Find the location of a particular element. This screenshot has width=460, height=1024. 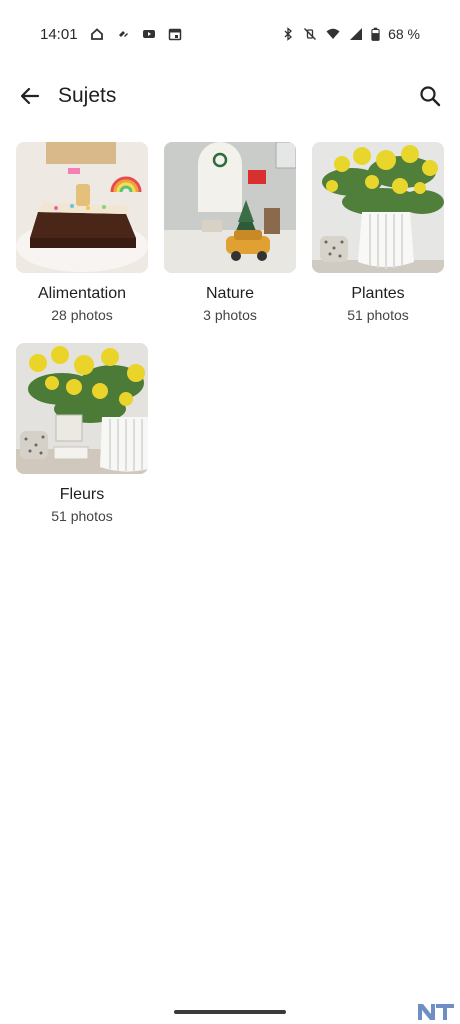

album-name: Fleurs is located at coordinates (82, 494).